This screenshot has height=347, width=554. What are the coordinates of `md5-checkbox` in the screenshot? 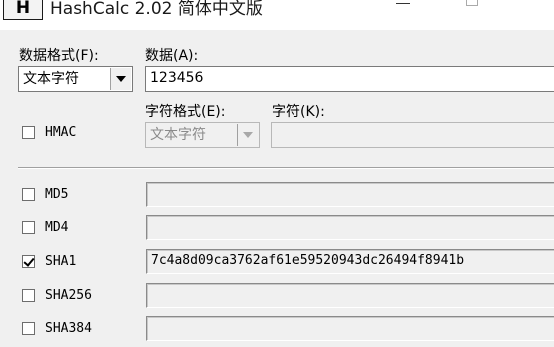 It's located at (28, 194).